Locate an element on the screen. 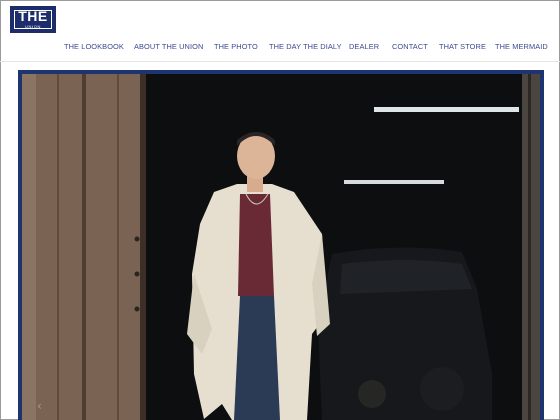 This screenshot has width=560, height=420. nav-item-about: ABOUT THE UNION is located at coordinates (168, 47).